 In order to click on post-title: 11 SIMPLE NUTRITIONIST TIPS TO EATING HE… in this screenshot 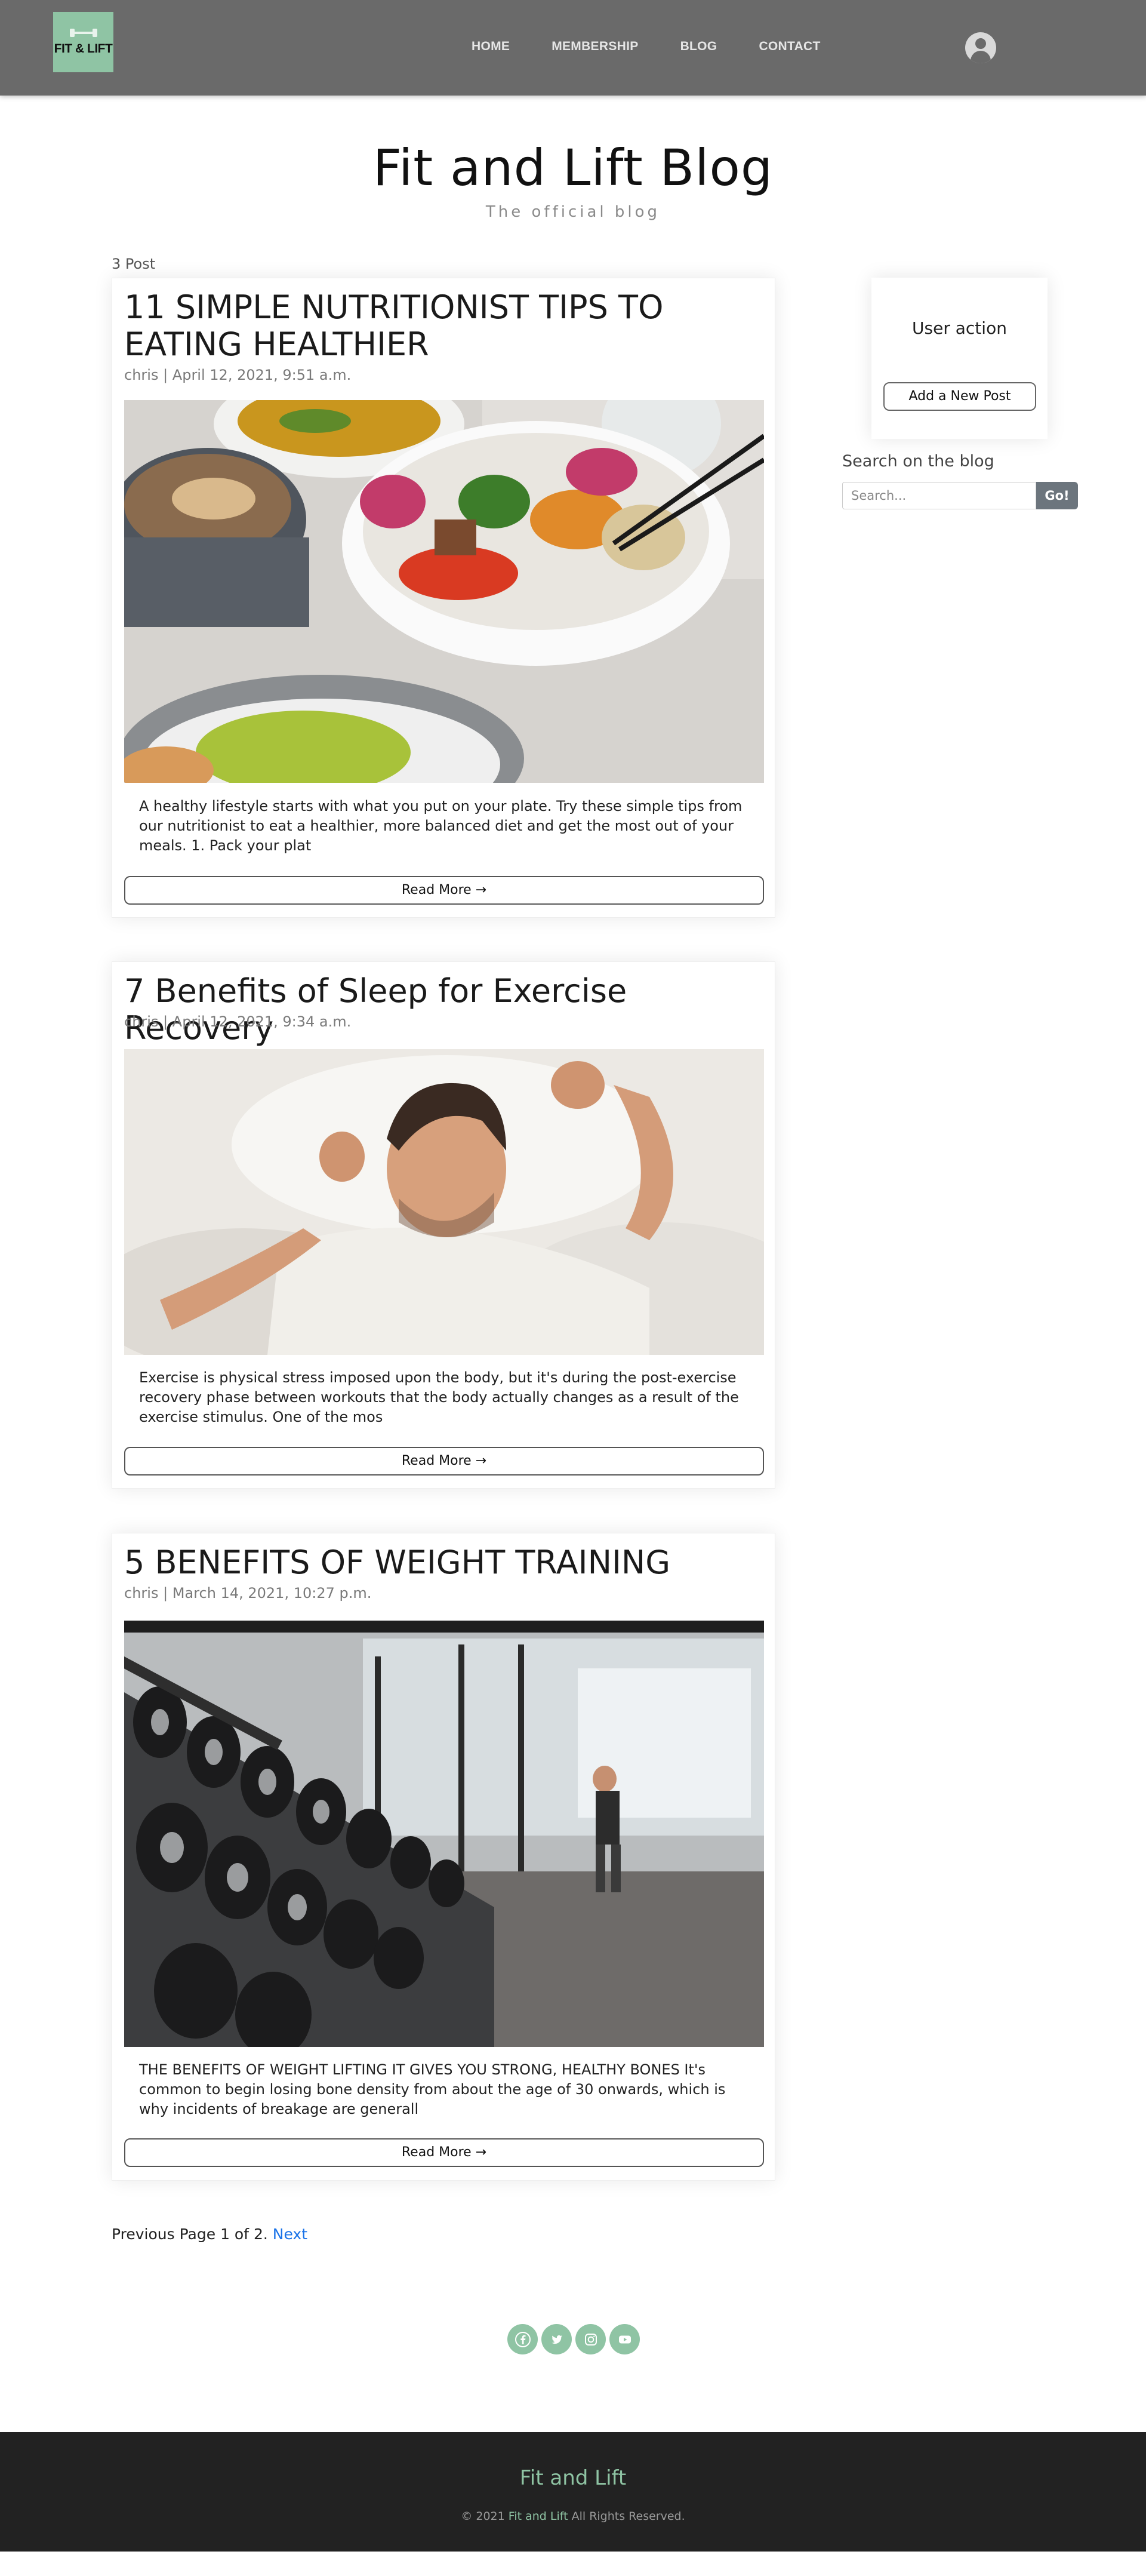, I will do `click(443, 326)`.